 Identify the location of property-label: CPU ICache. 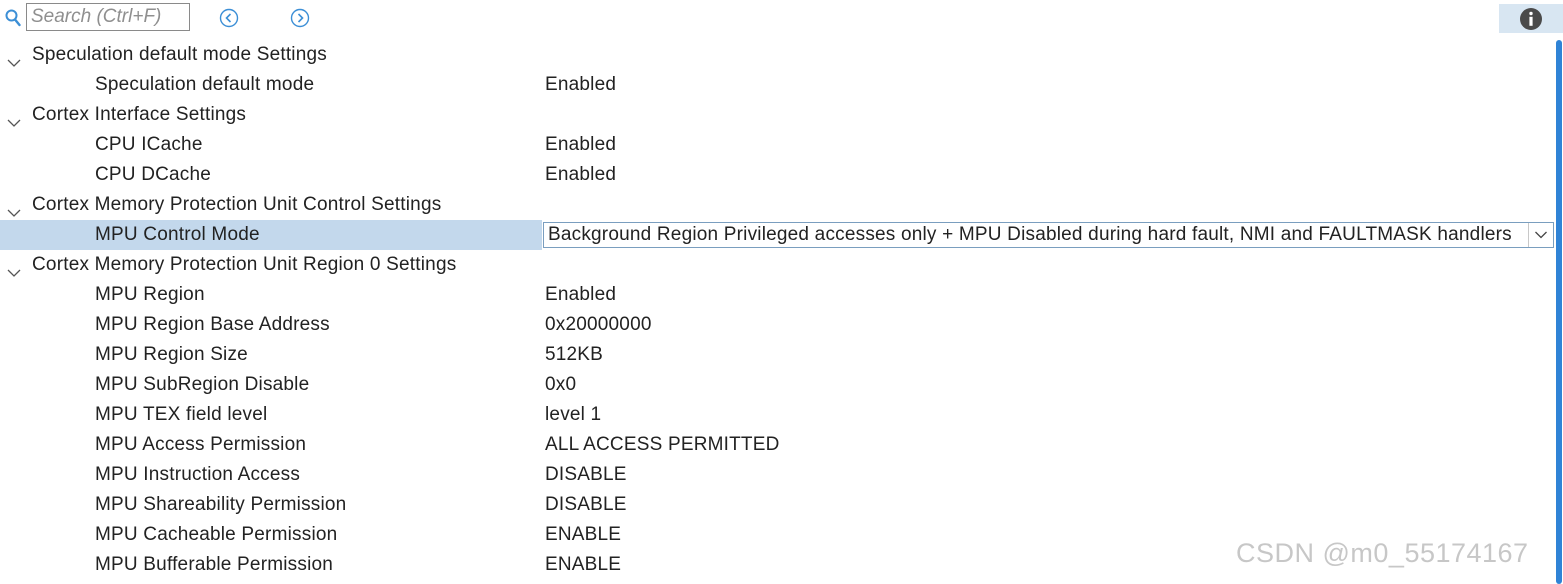
(149, 144).